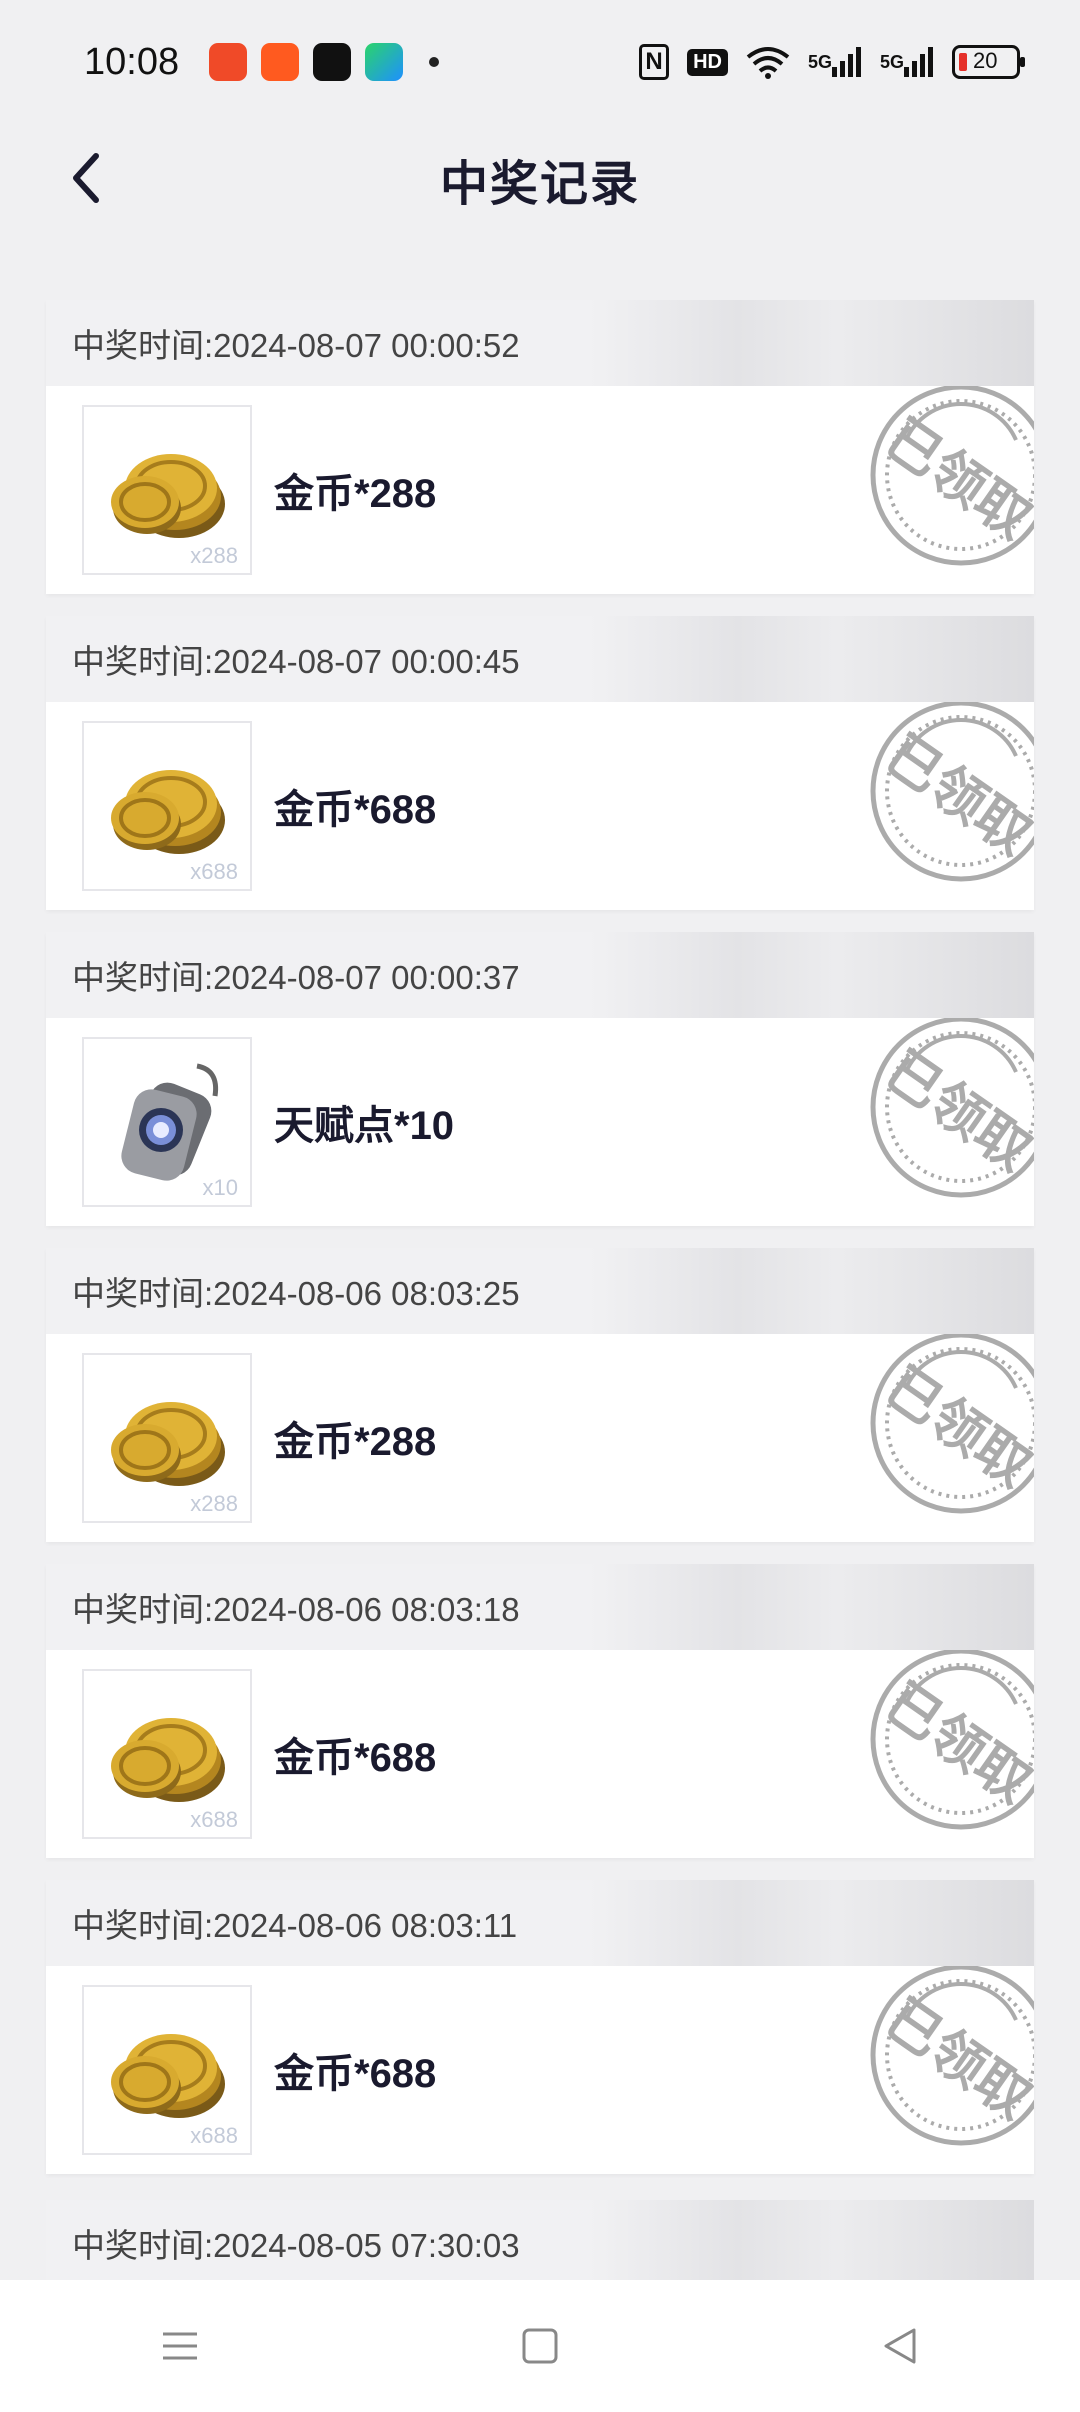  What do you see at coordinates (132, 61) in the screenshot?
I see `status-time: 10:08` at bounding box center [132, 61].